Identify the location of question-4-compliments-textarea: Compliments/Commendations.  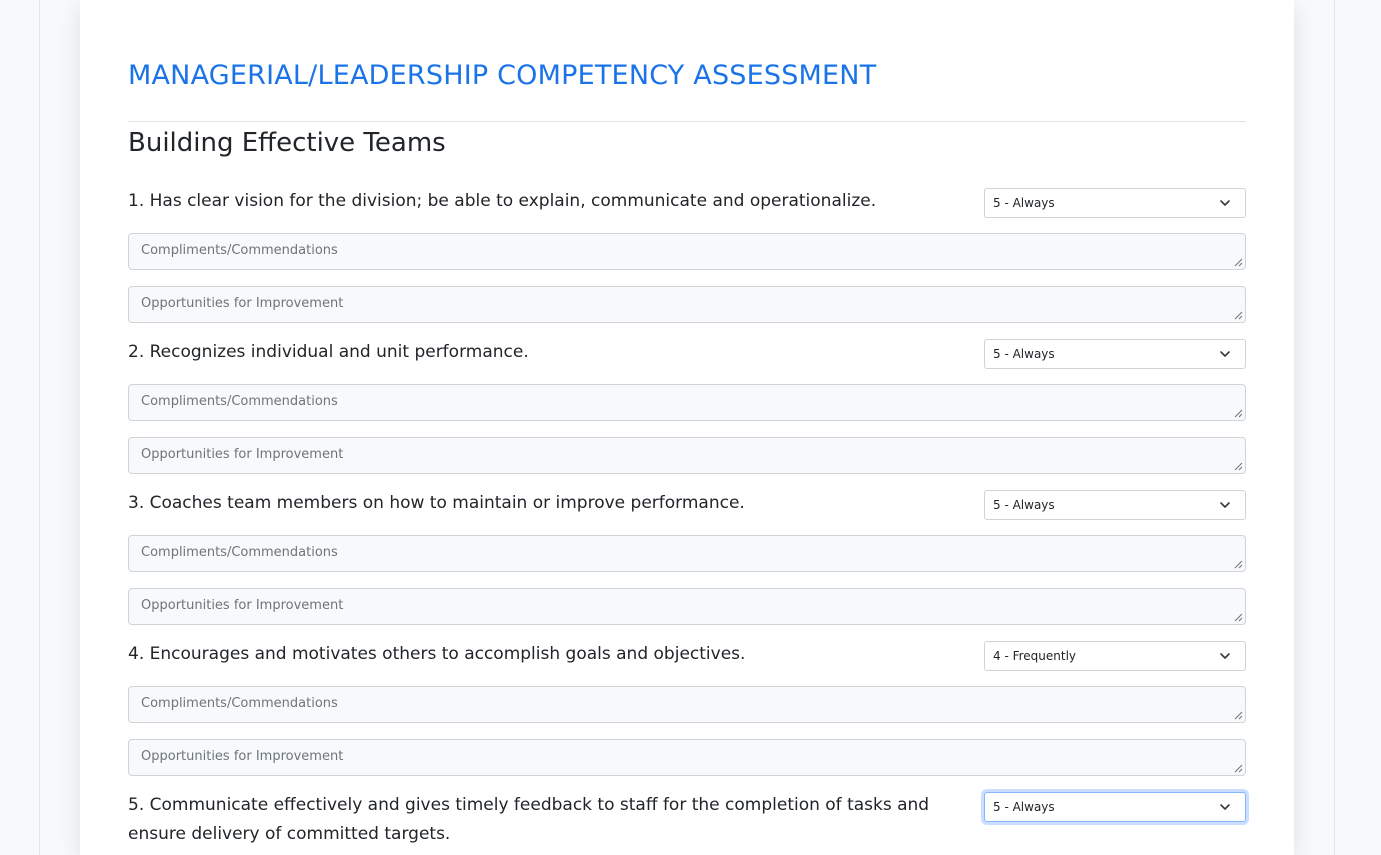
(687, 704).